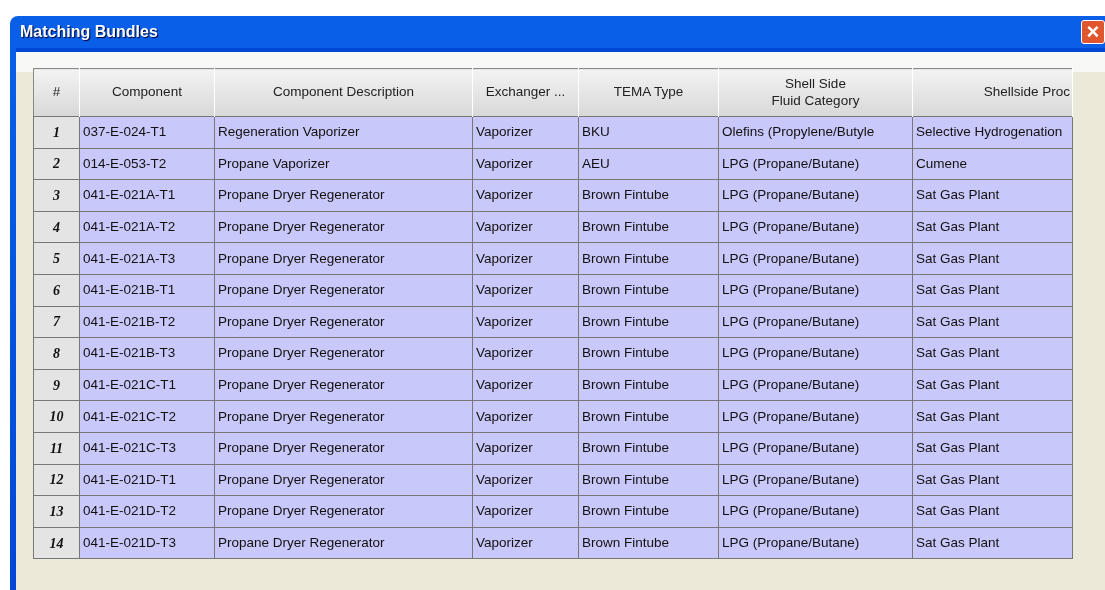 The image size is (1105, 590). What do you see at coordinates (147, 543) in the screenshot?
I see `table-cell: 041-E-021D-T3` at bounding box center [147, 543].